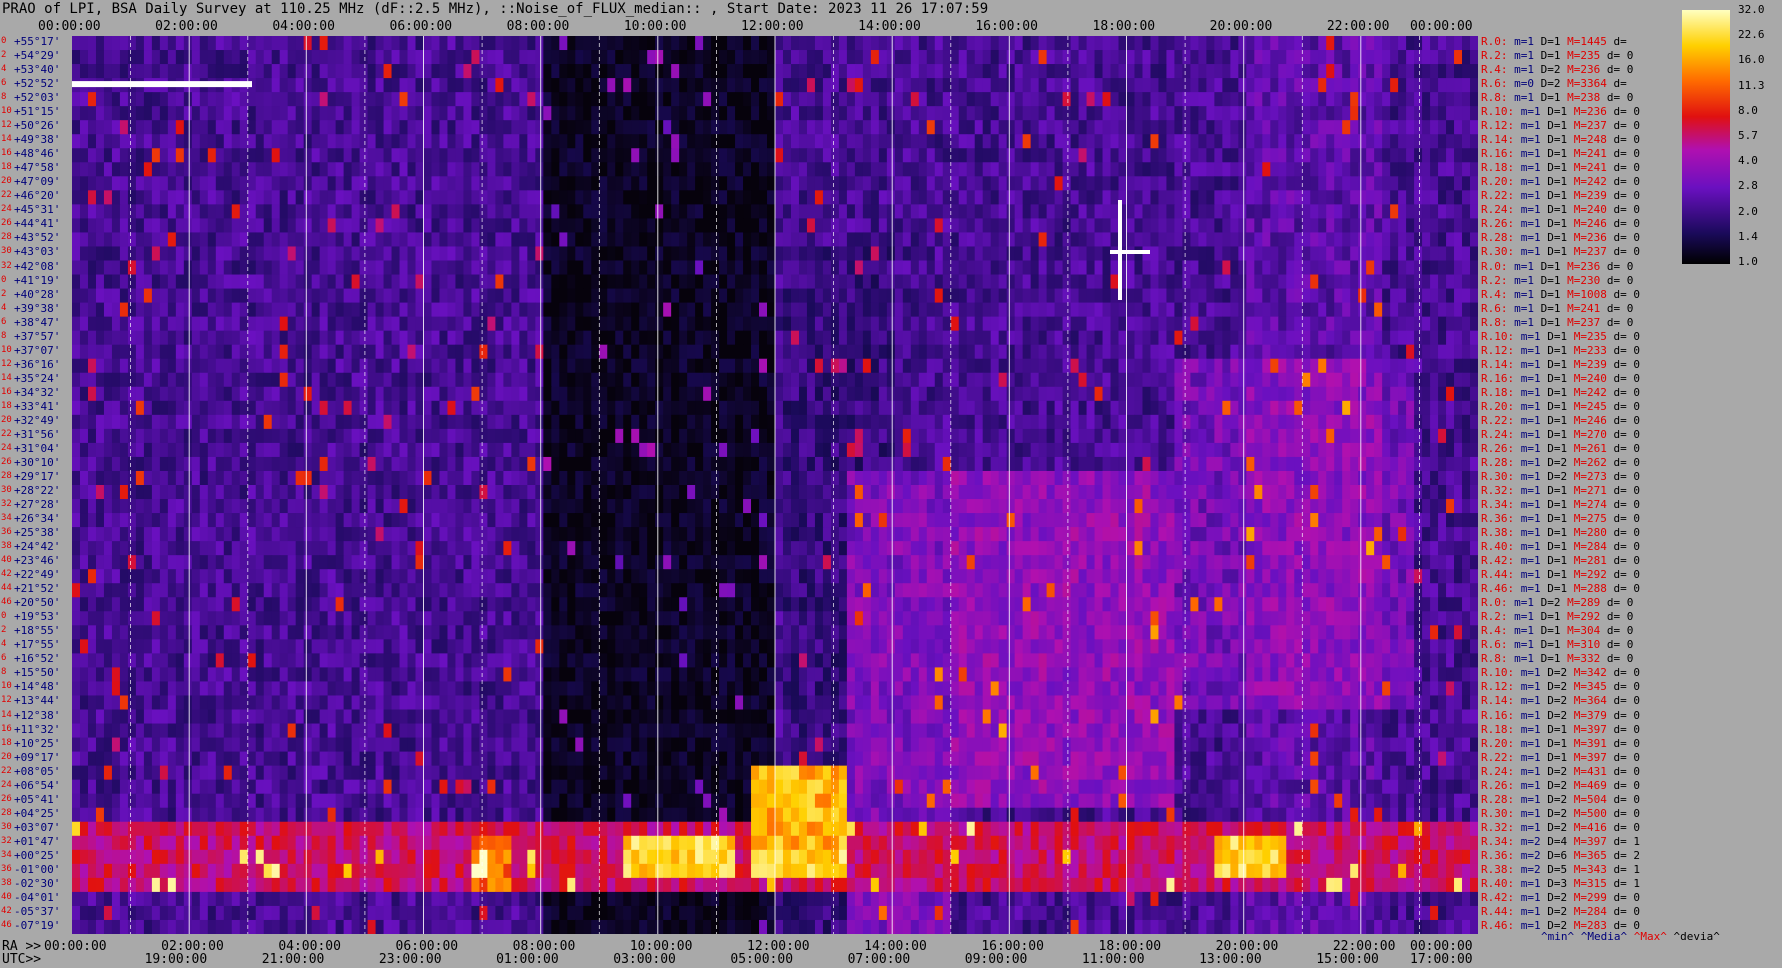 The height and width of the screenshot is (968, 1782). Describe the element at coordinates (37, 406) in the screenshot. I see `declination-label: +33°41'` at that location.